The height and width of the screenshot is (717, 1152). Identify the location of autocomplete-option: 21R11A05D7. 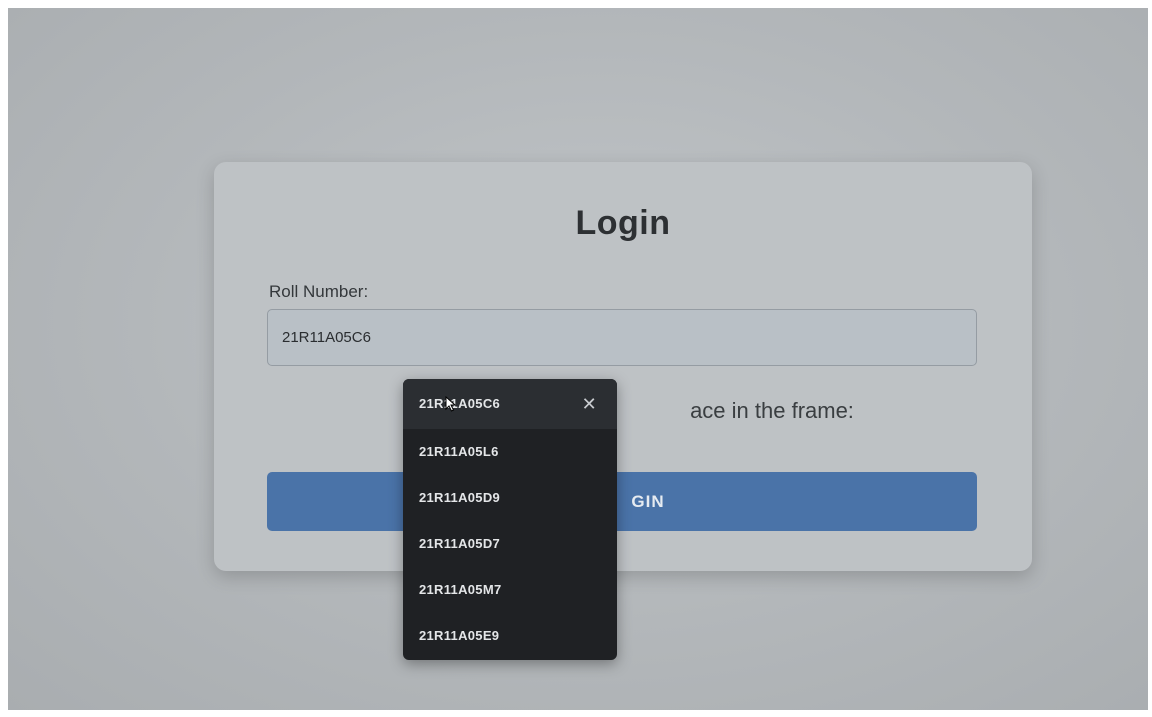
(510, 544).